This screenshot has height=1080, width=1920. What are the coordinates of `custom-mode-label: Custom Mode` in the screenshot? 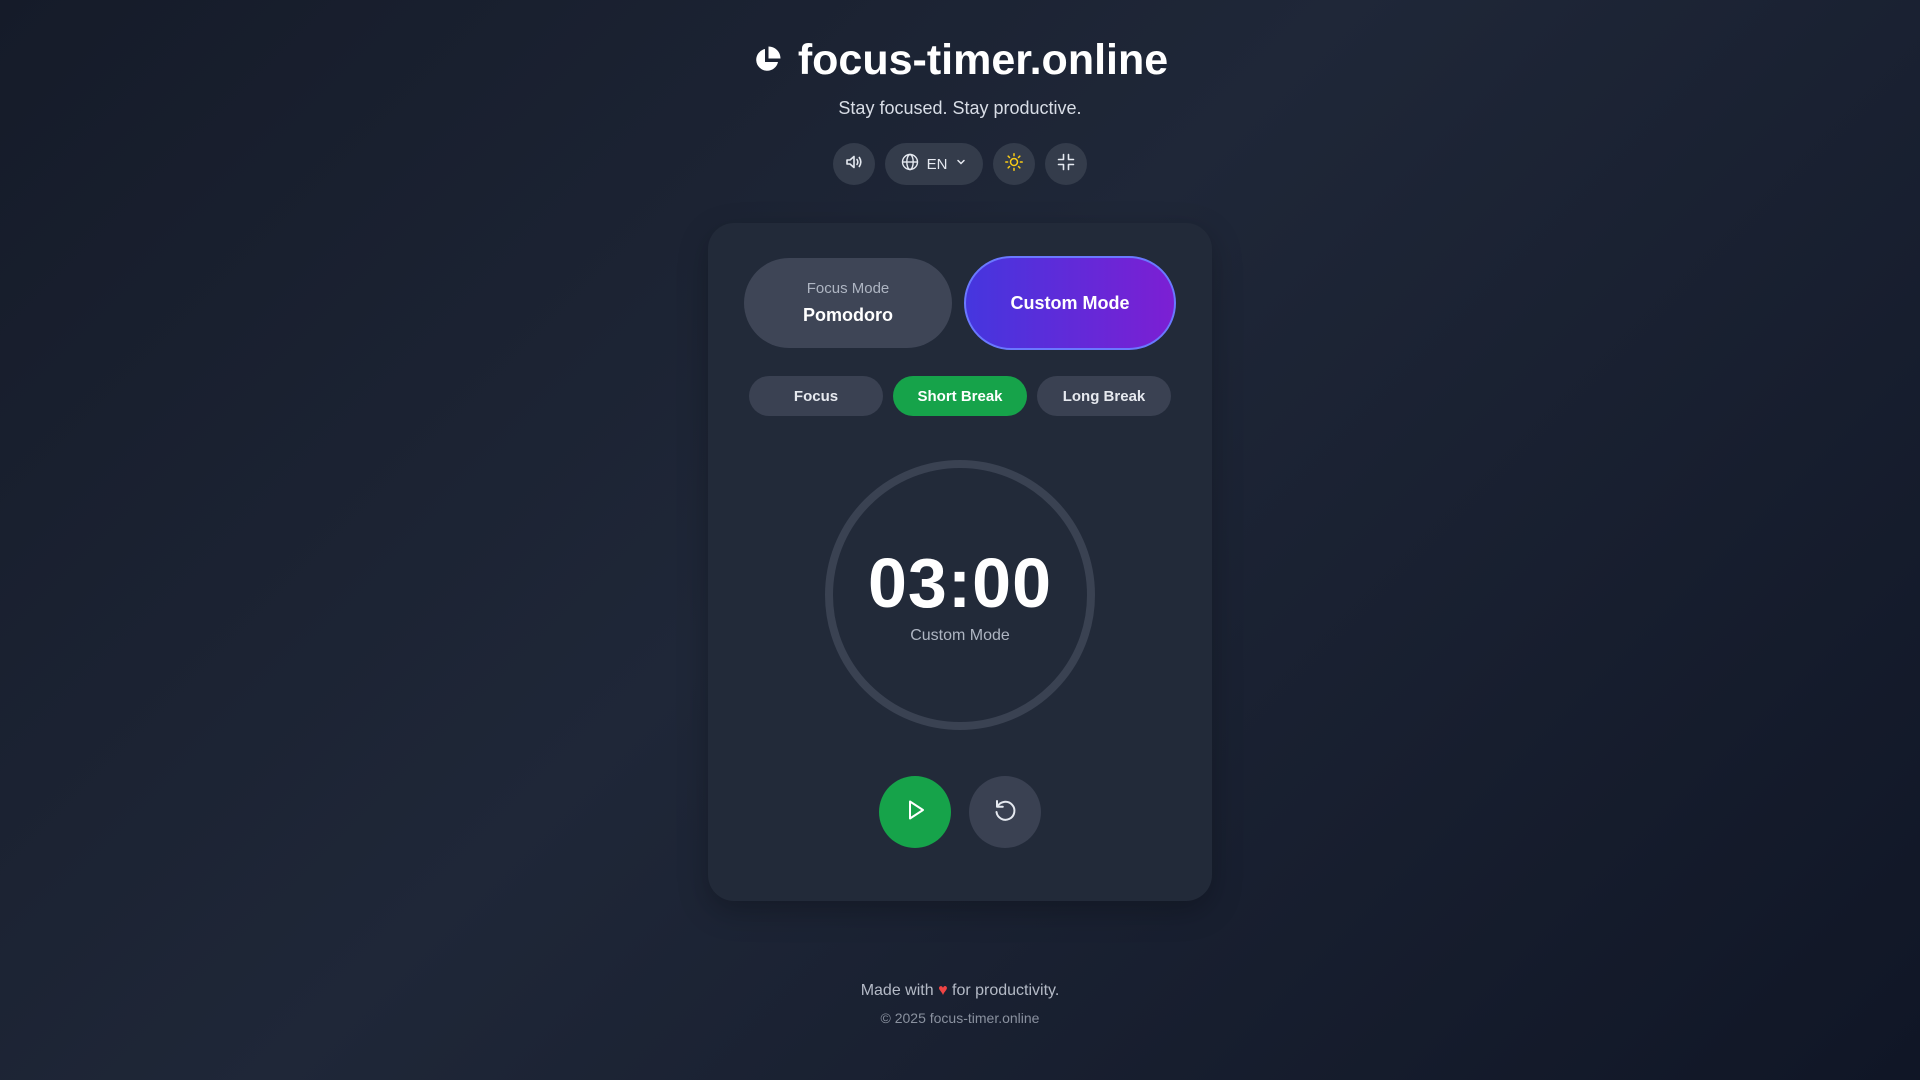 It's located at (1070, 302).